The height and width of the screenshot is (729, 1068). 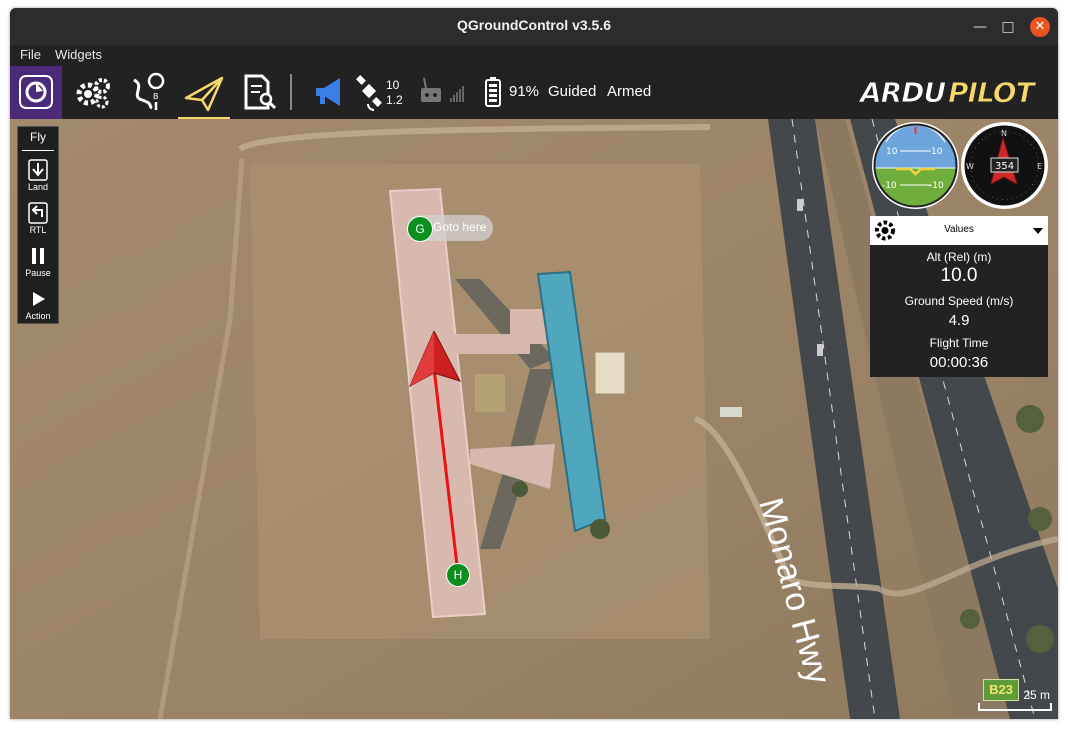 I want to click on pause-button: Pause, so click(x=38, y=263).